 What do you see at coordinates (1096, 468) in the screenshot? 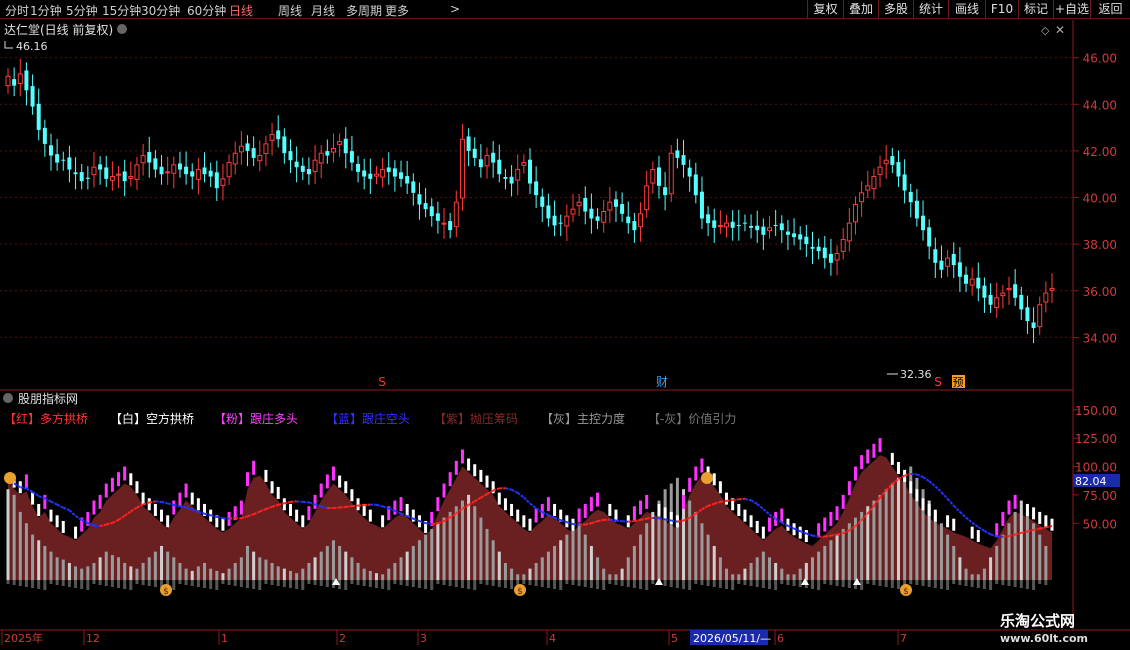
I see `ind-tick-label: 100.00` at bounding box center [1096, 468].